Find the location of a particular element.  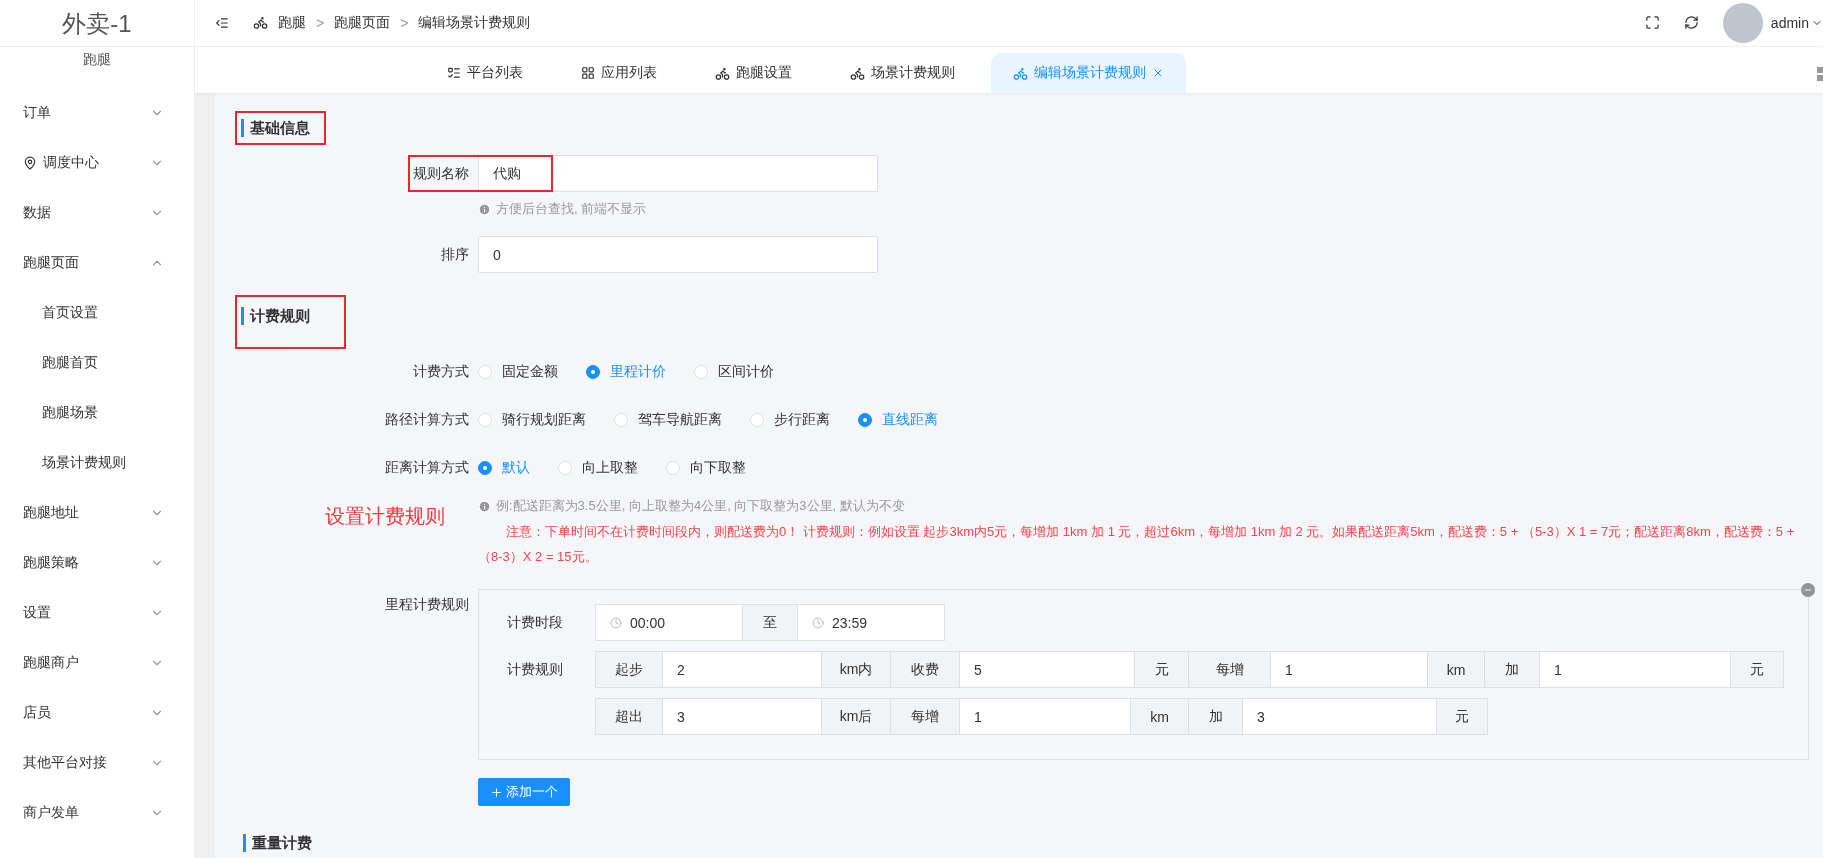

field-hint: 例:配送距离为3.5公里, 向上取整为4公里, 向下取整为3公里, 默认为不变 is located at coordinates (700, 506).